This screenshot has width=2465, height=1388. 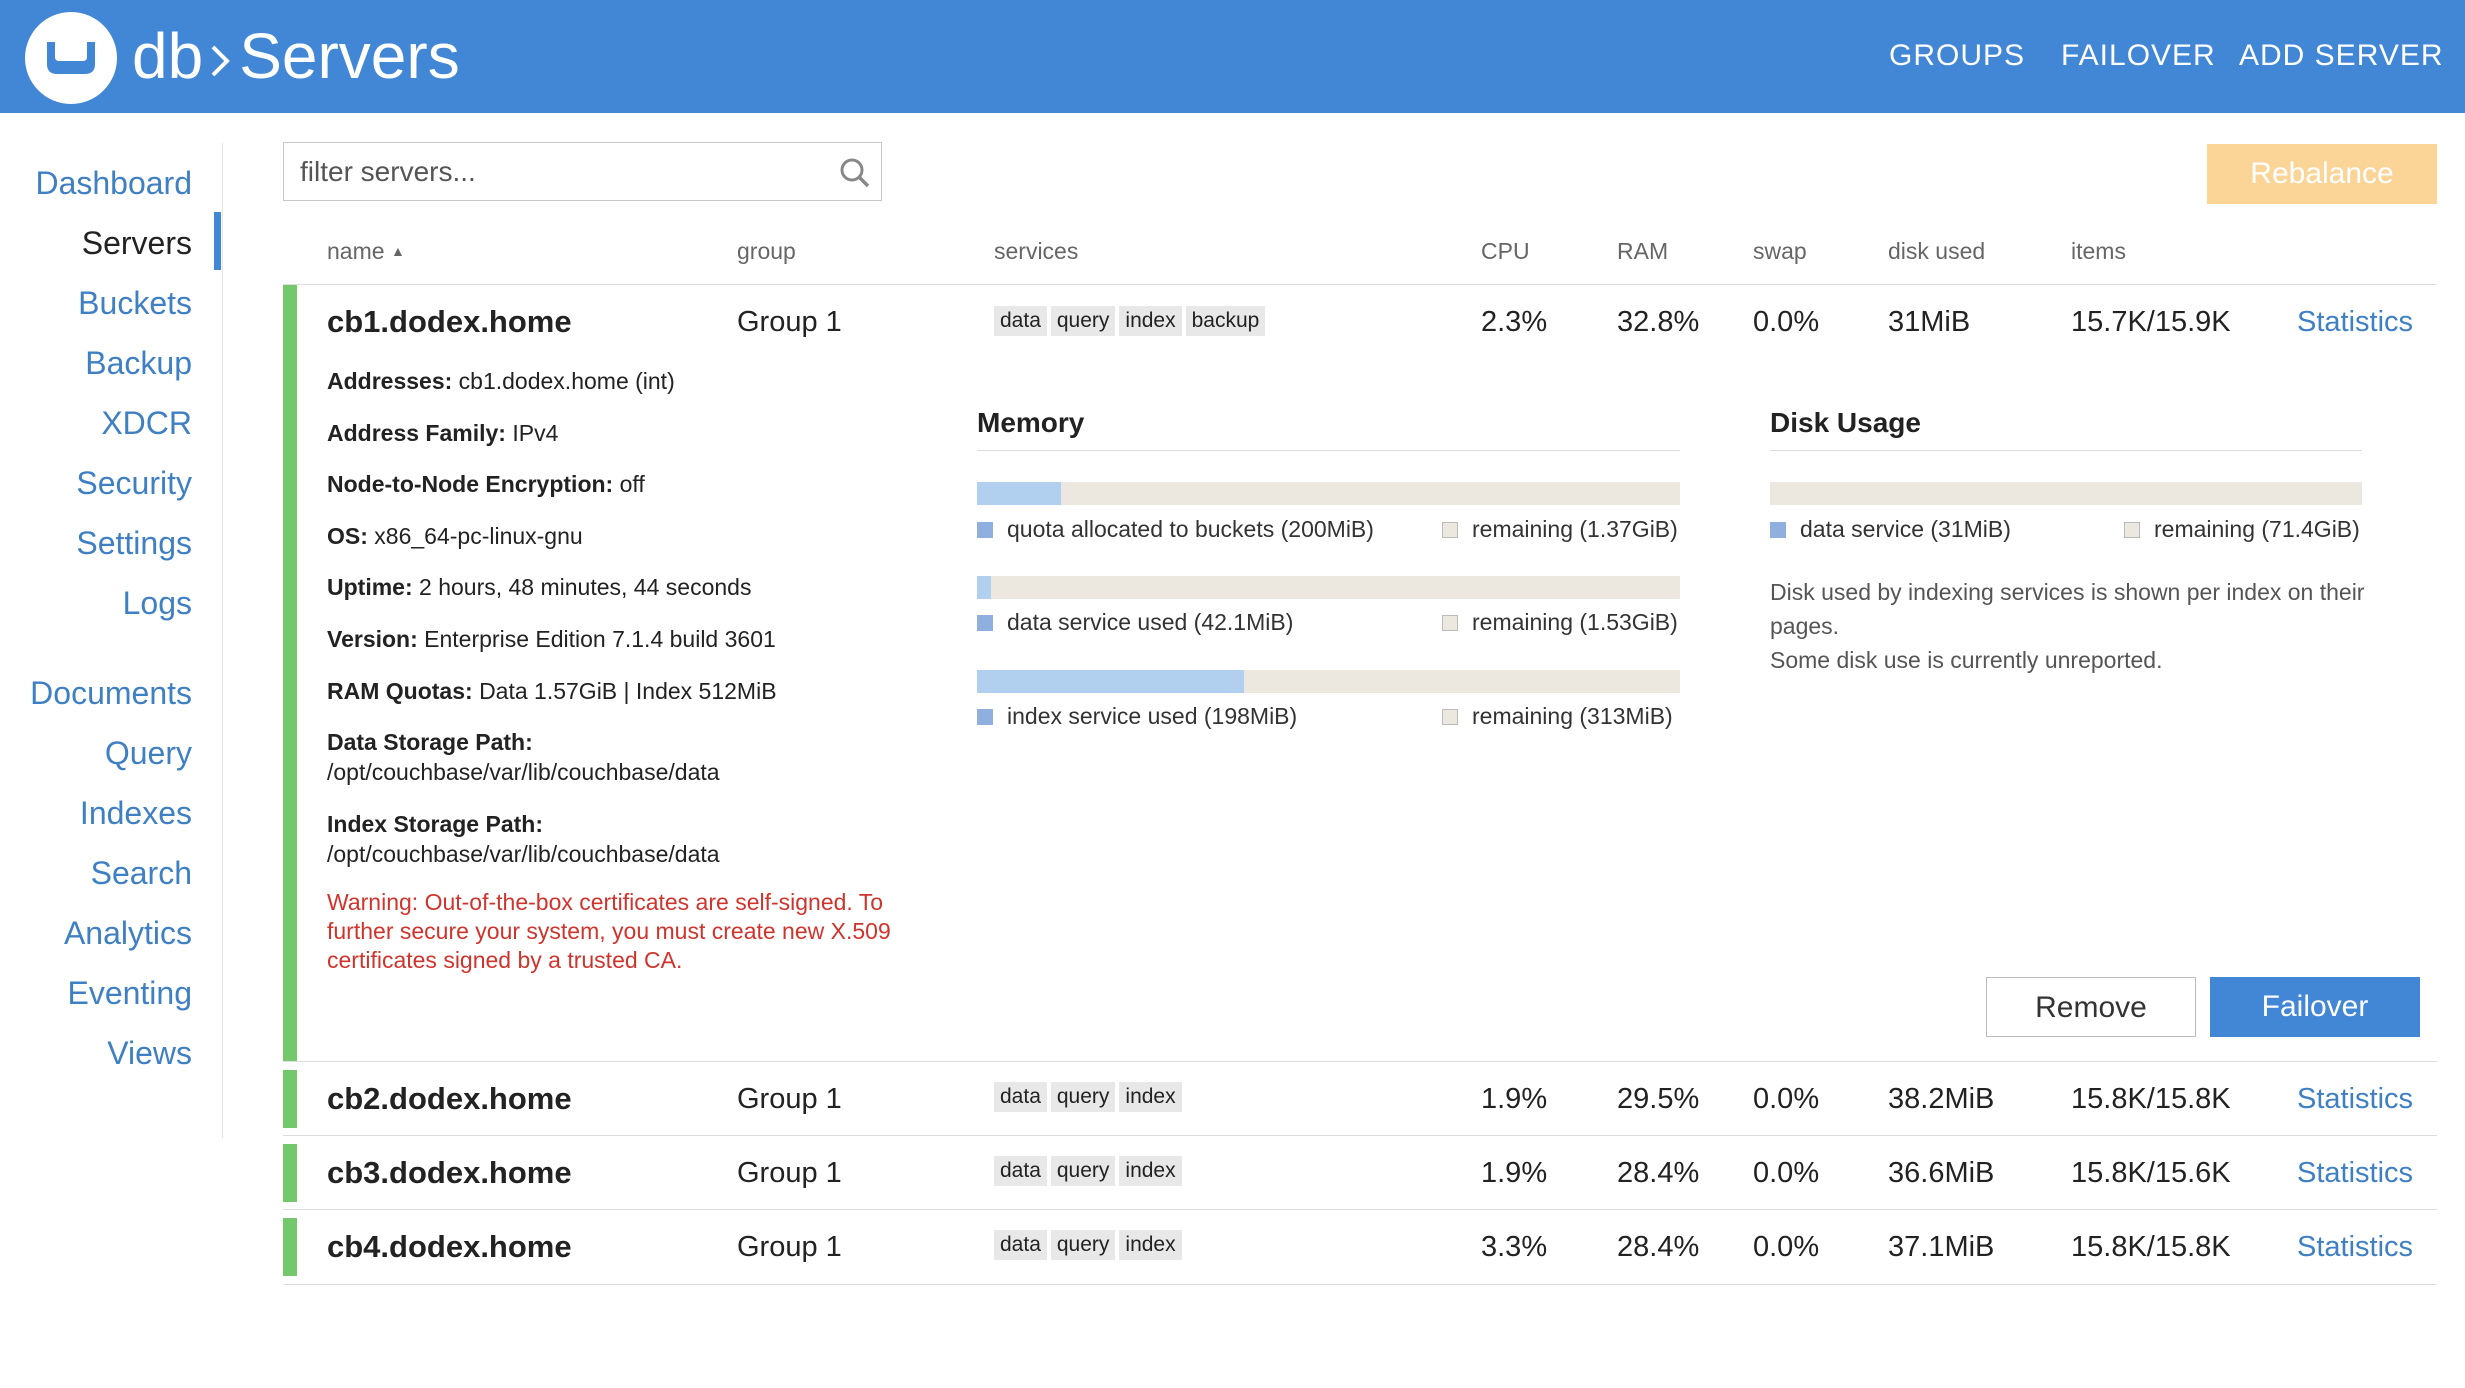 I want to click on header-divider, so click(x=1360, y=284).